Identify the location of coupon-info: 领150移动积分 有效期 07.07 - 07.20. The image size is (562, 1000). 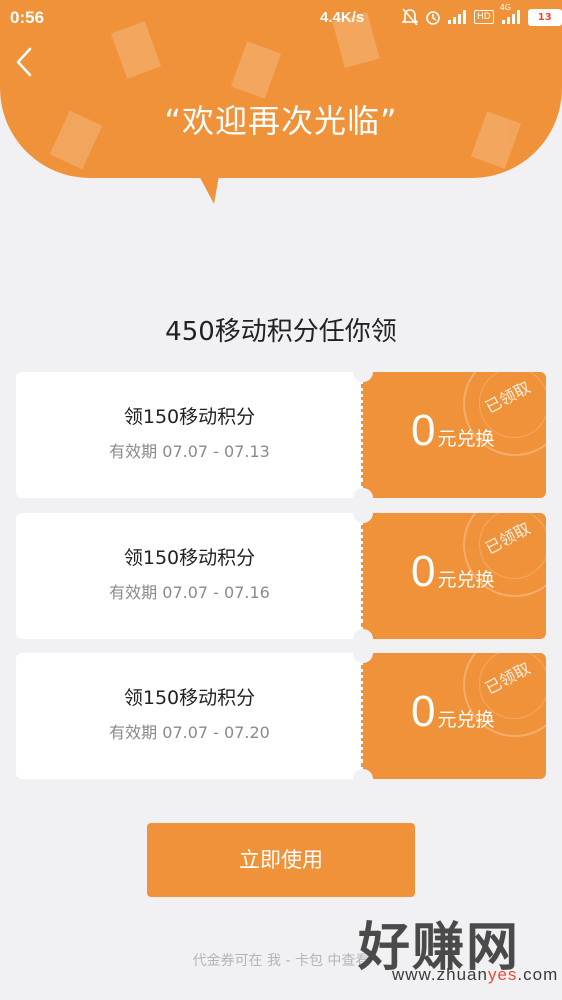
(189, 716).